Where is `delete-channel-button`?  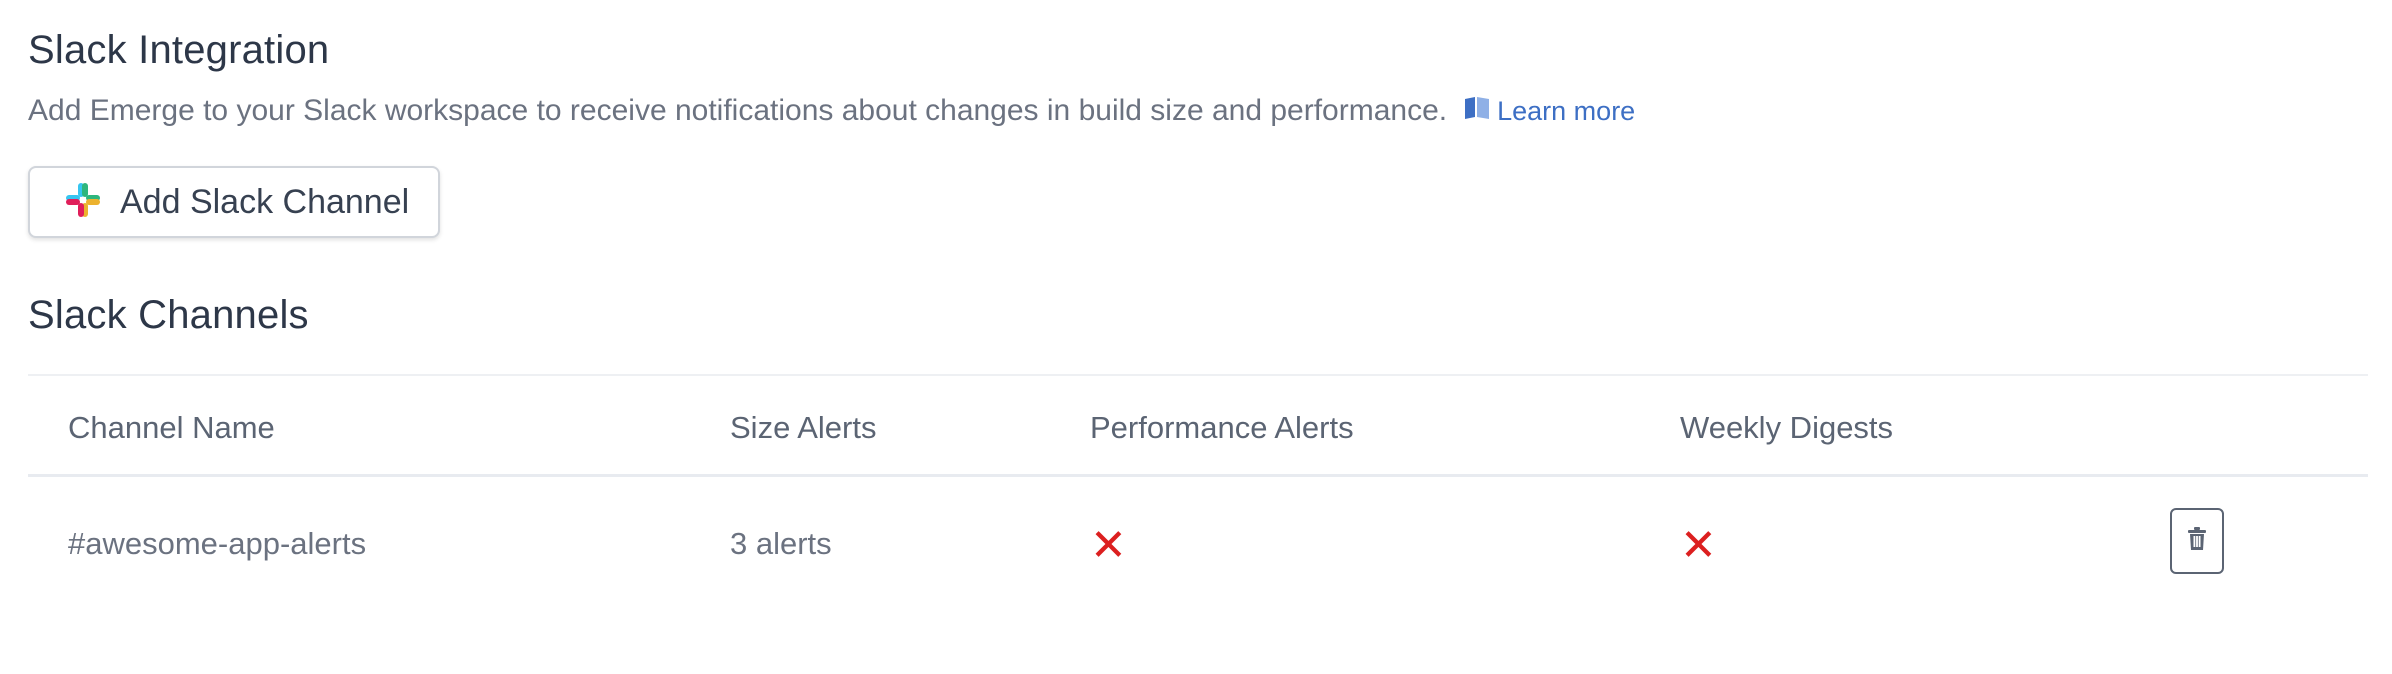
delete-channel-button is located at coordinates (2197, 541).